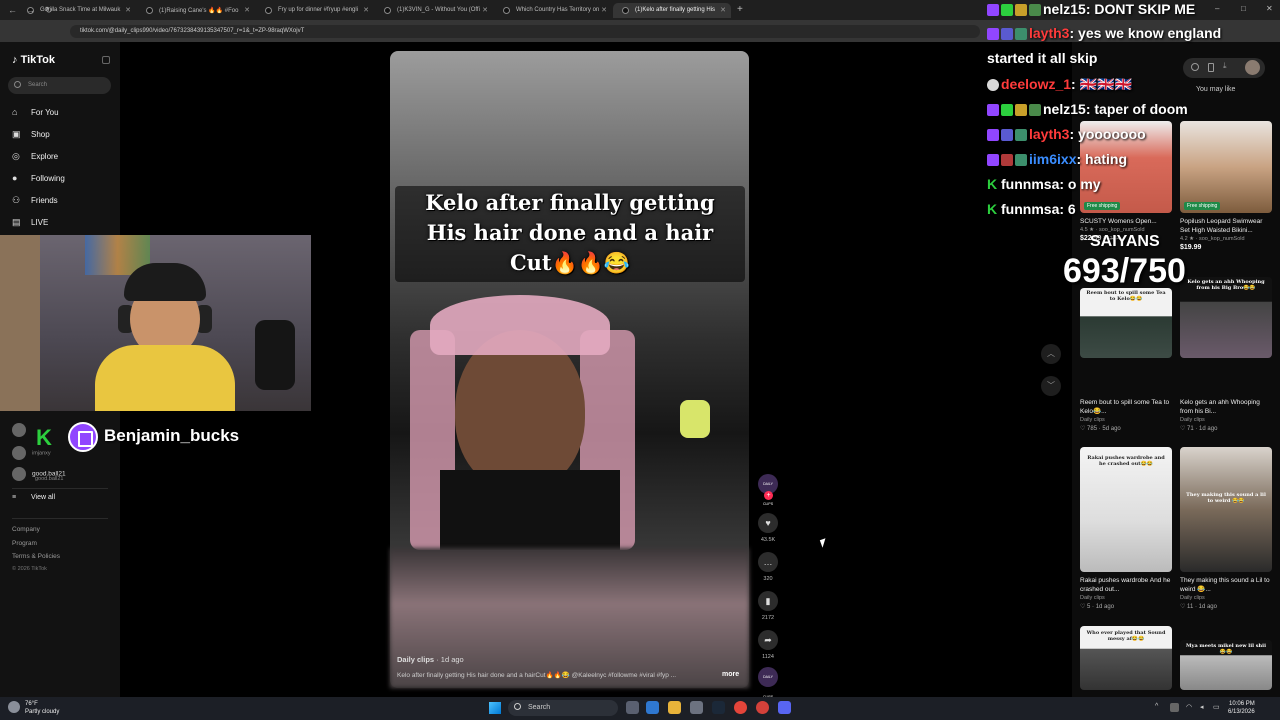 The height and width of the screenshot is (720, 1280). What do you see at coordinates (59, 85) in the screenshot?
I see `search-input: Search` at bounding box center [59, 85].